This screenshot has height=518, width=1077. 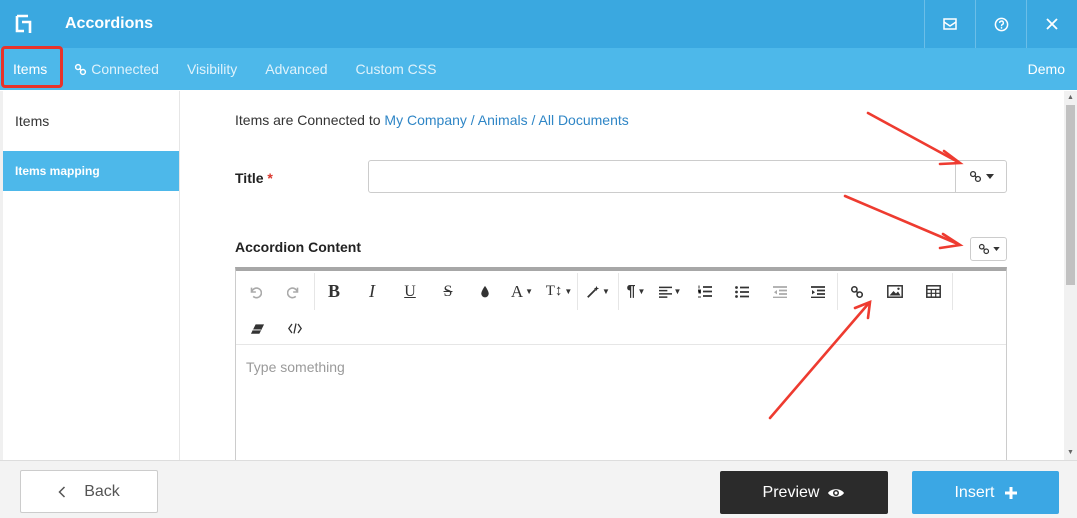 I want to click on indent-icon, so click(x=818, y=291).